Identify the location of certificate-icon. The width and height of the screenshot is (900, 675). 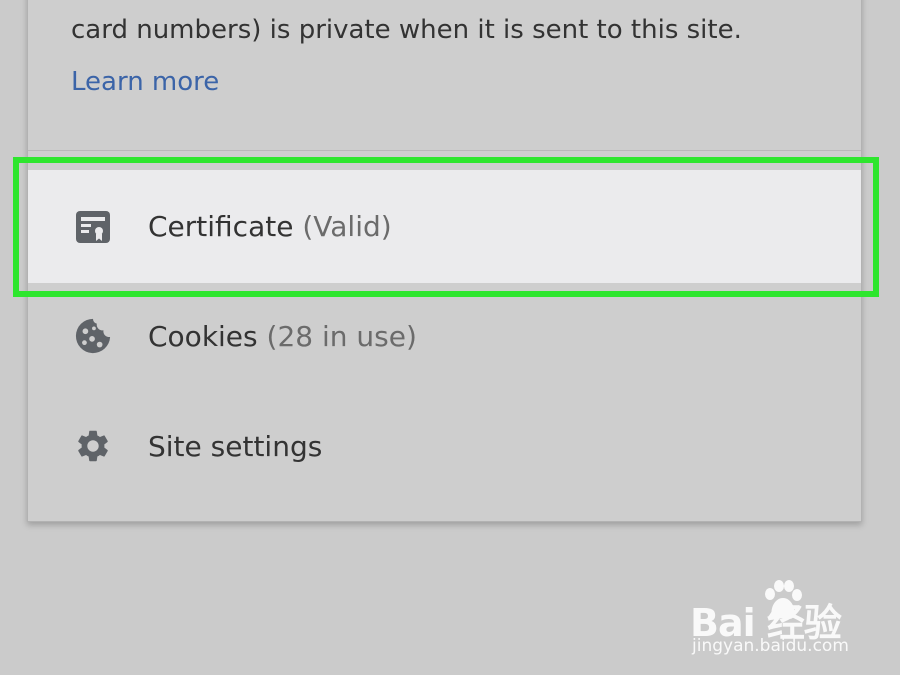
(93, 227).